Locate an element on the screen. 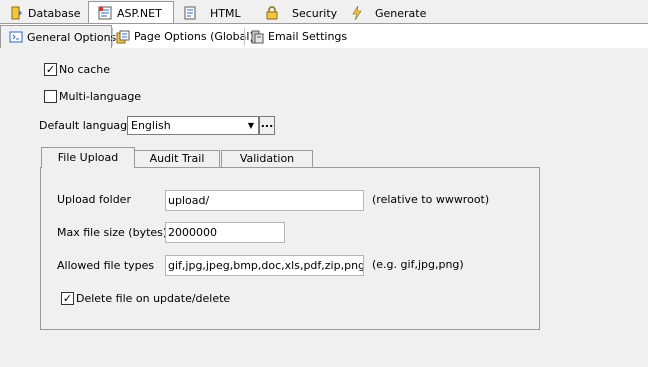 This screenshot has height=367, width=648. lock-icon is located at coordinates (272, 13).